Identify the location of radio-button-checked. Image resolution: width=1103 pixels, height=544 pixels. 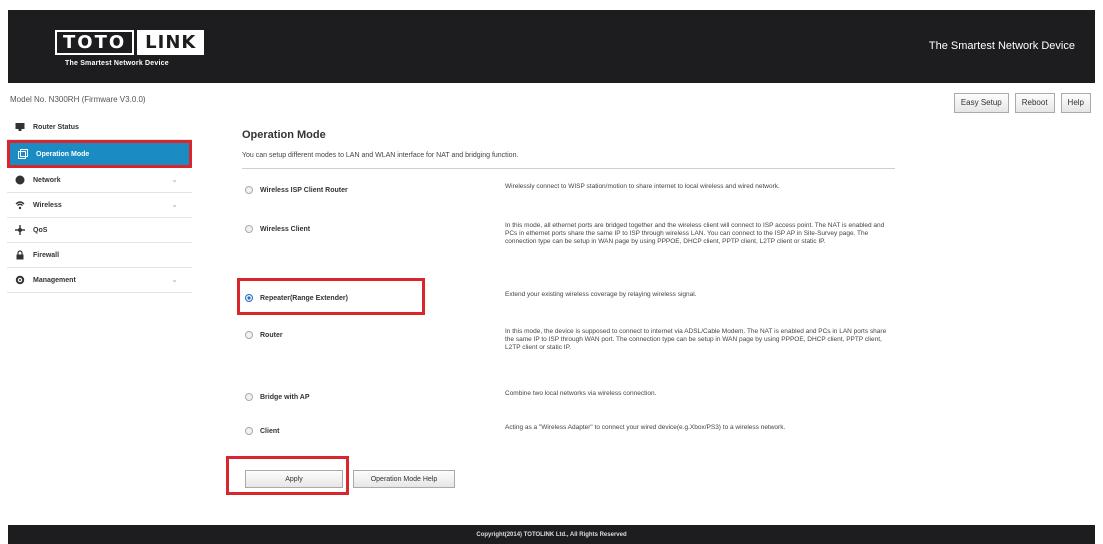
(249, 298).